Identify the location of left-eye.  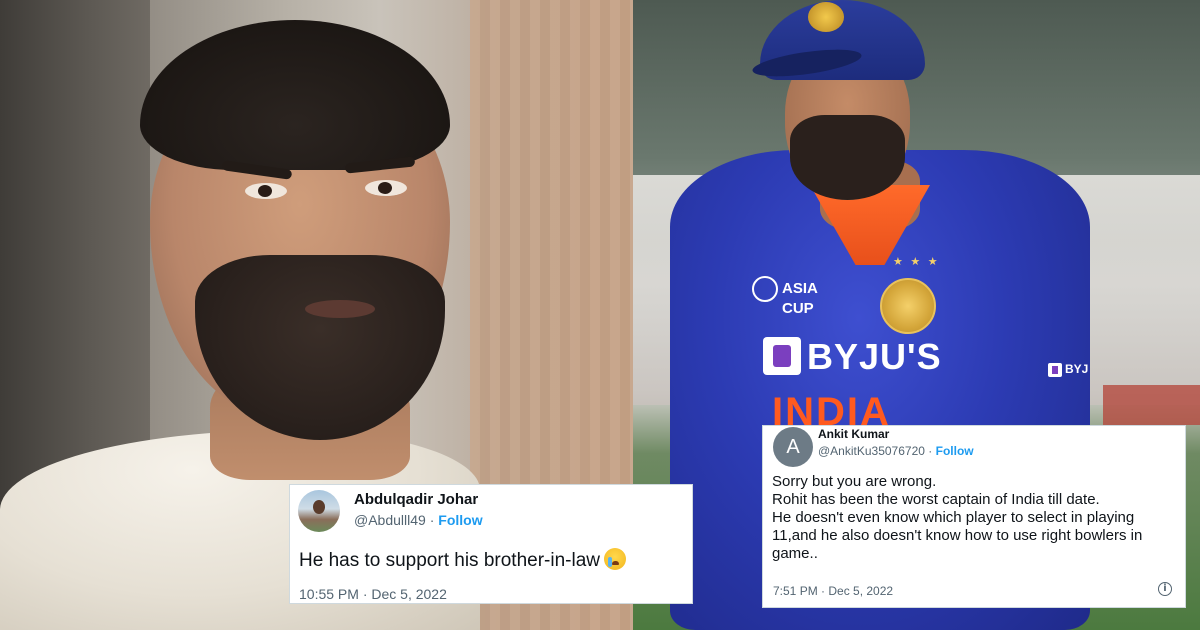
(266, 191).